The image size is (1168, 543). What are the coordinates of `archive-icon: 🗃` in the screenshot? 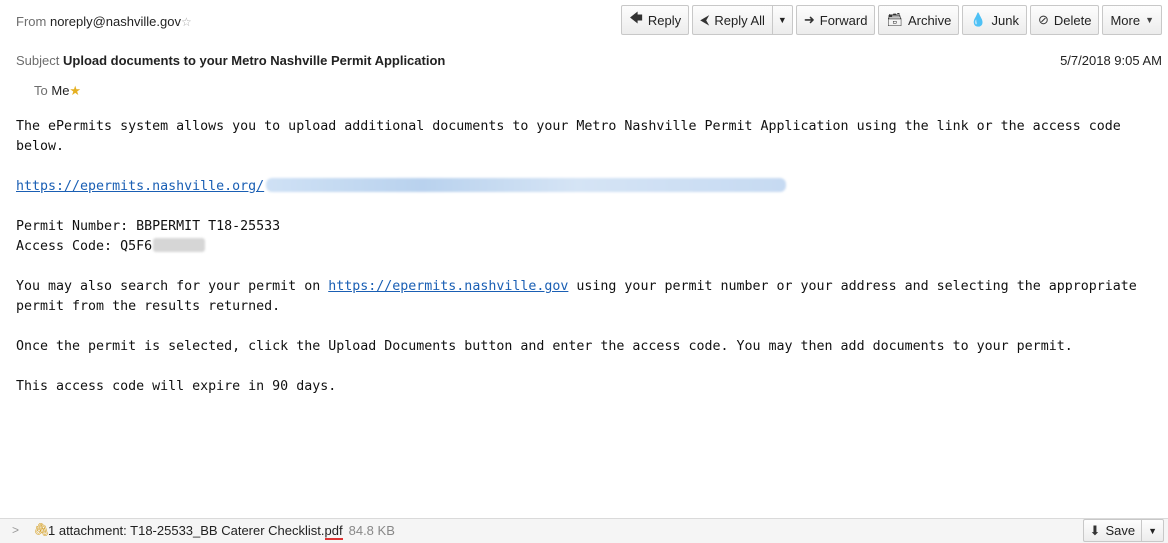 It's located at (894, 19).